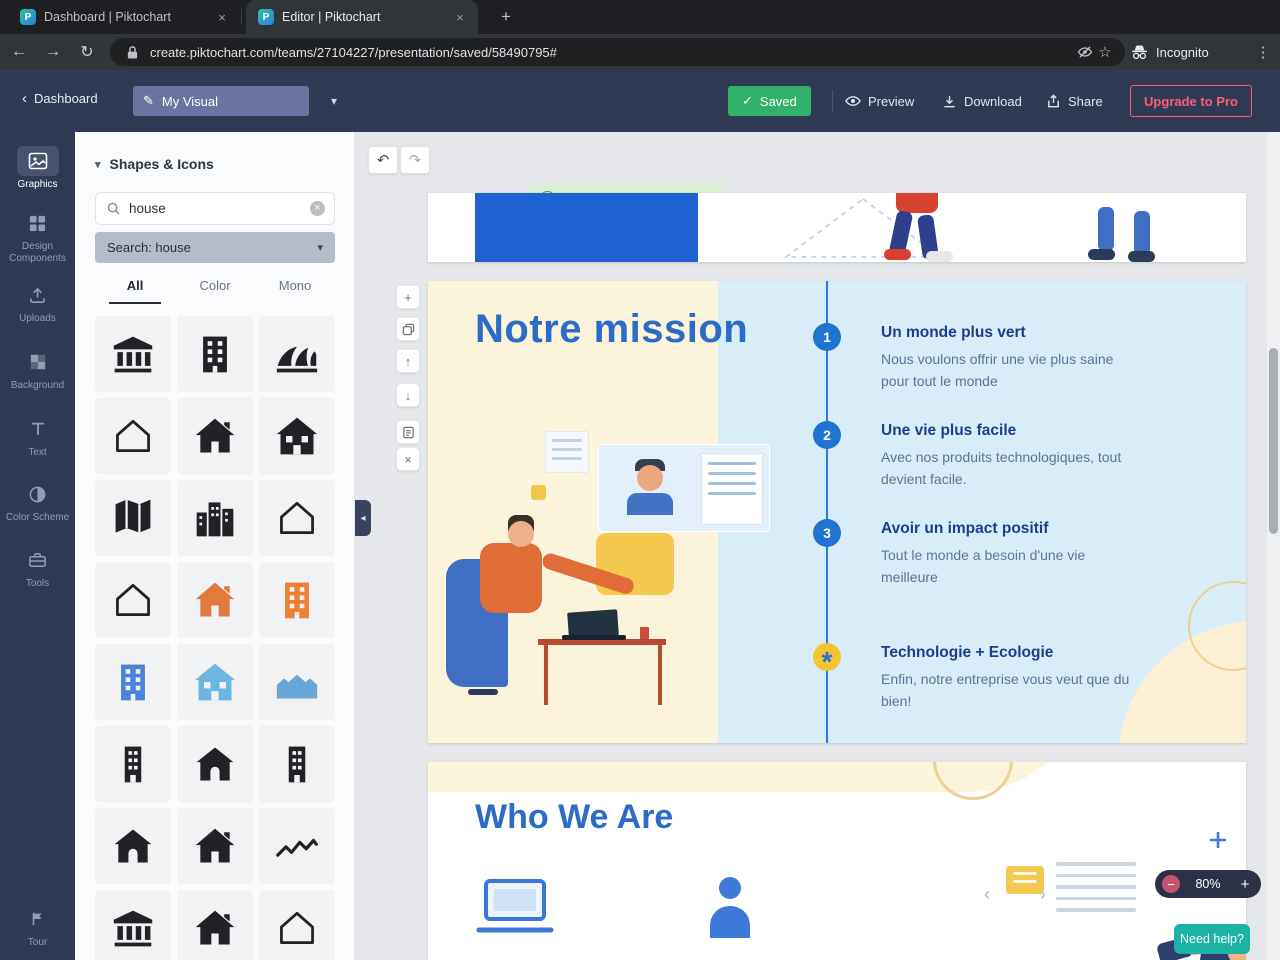 The image size is (1280, 960). I want to click on rail-item-uploads: Uploads, so click(37, 302).